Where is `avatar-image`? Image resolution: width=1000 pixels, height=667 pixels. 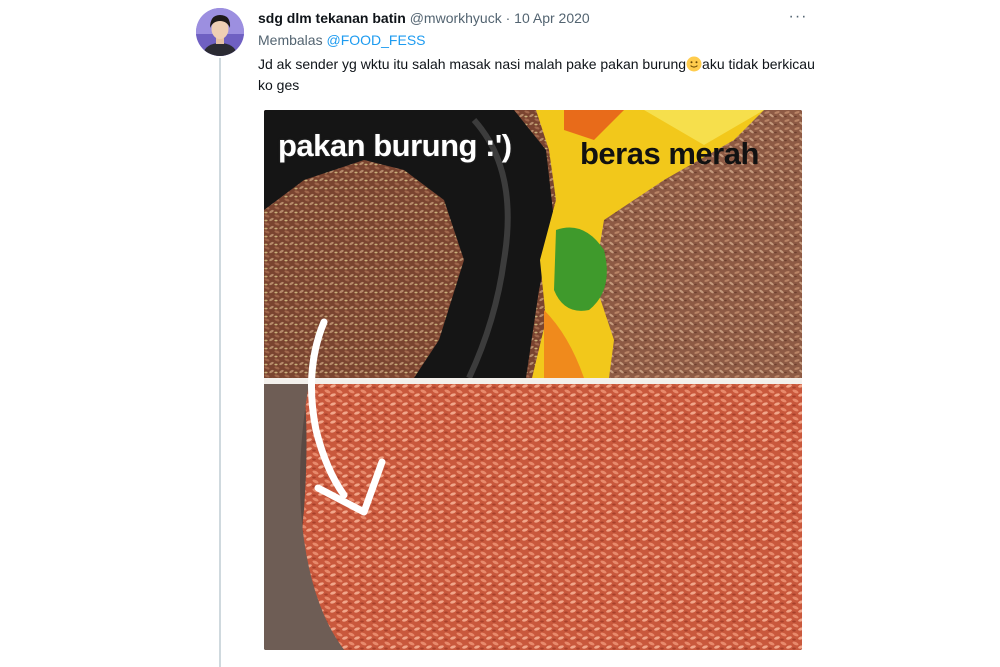
avatar-image is located at coordinates (220, 32).